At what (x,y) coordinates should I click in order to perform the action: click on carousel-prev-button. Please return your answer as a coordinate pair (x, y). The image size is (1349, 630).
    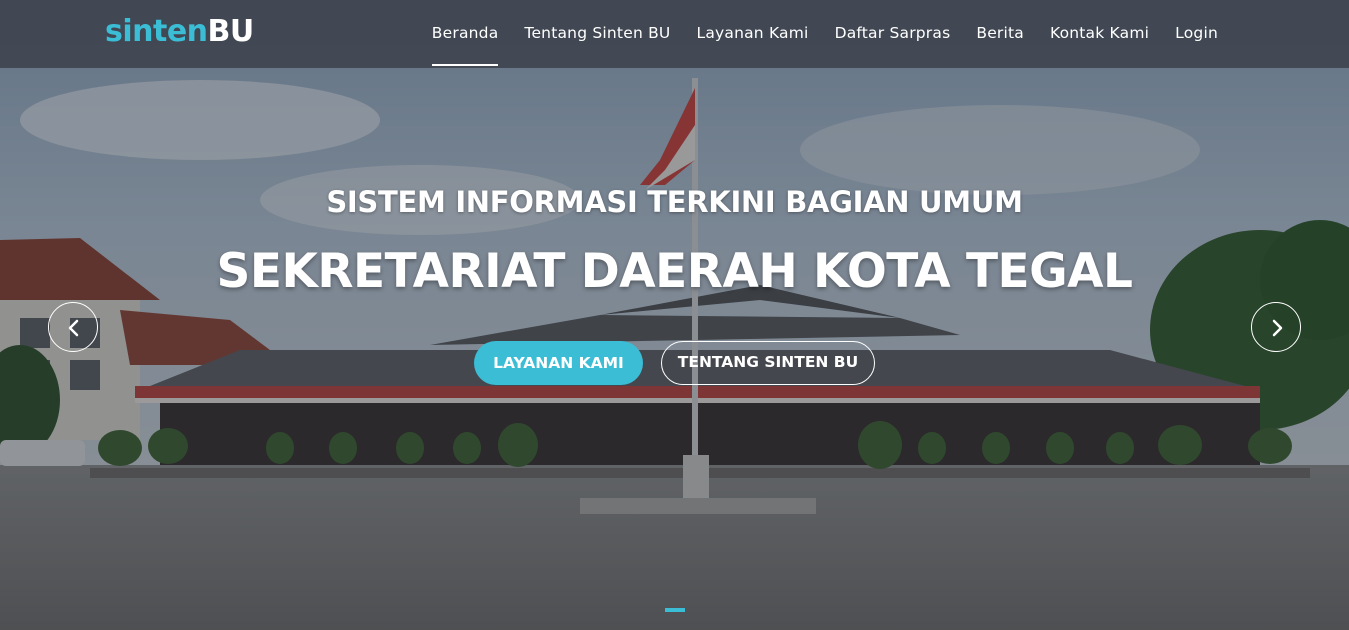
    Looking at the image, I should click on (73, 327).